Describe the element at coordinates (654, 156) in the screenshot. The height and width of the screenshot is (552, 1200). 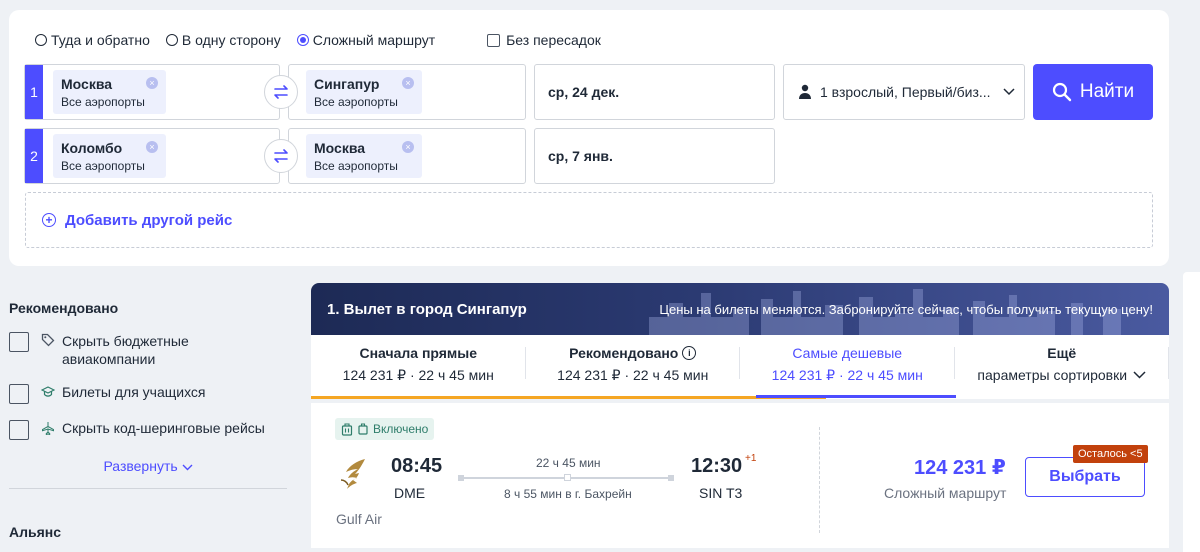
I see `leg-2-date-field: ср, 7 янв.` at that location.